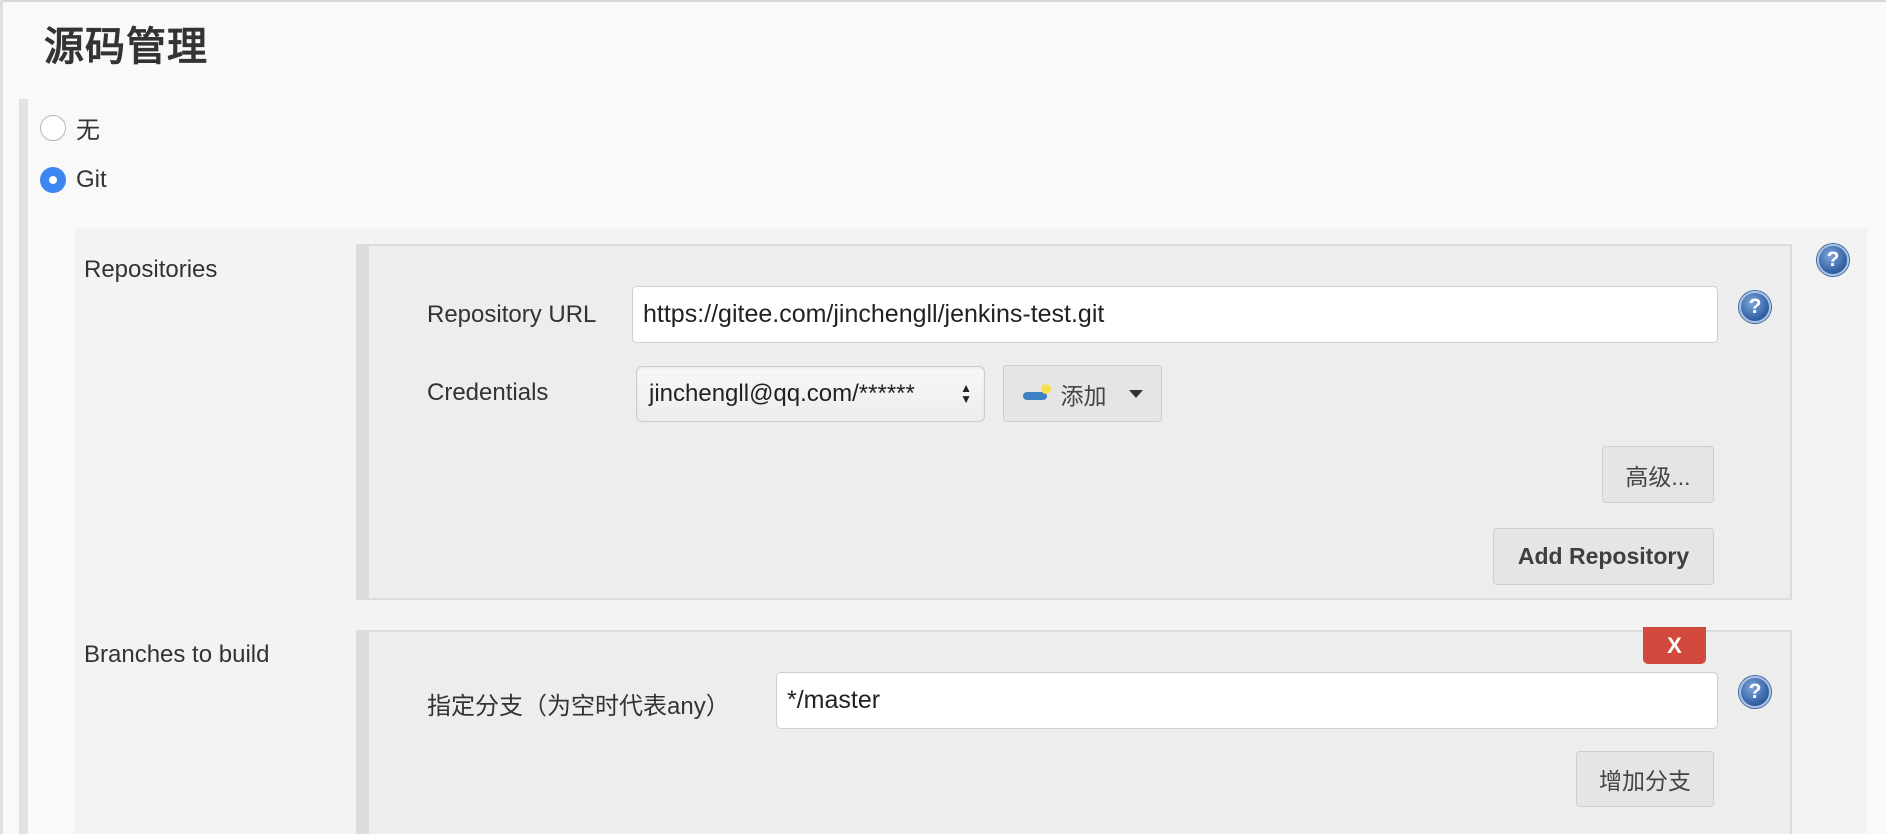 Image resolution: width=1886 pixels, height=834 pixels. Describe the element at coordinates (88, 130) in the screenshot. I see `radio-none-label: 无` at that location.